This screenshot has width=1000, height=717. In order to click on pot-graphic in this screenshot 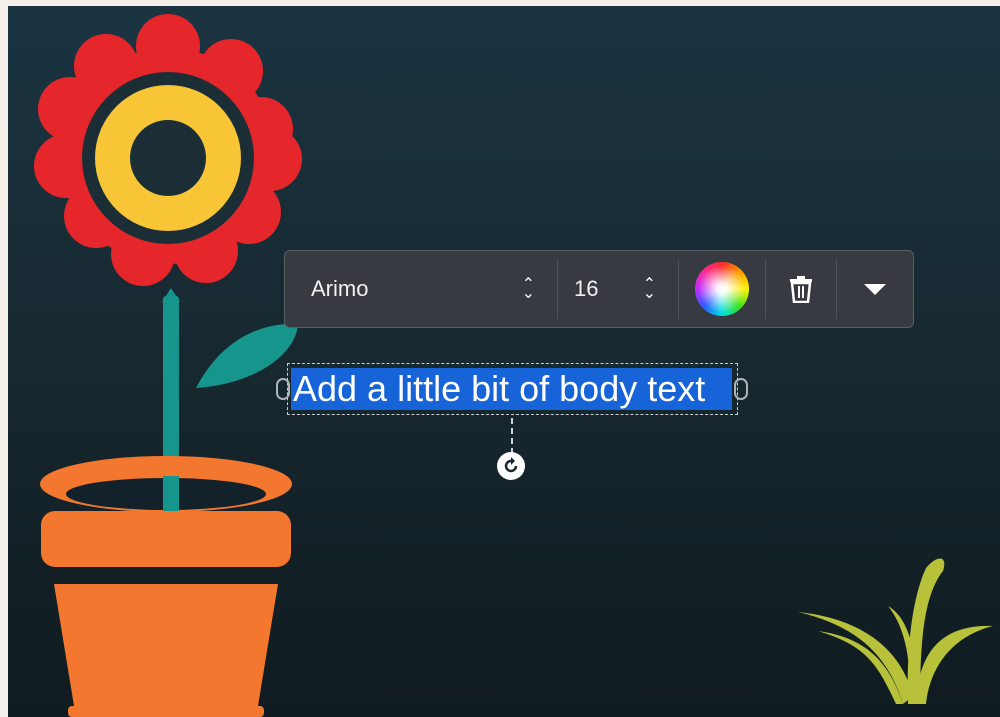, I will do `click(166, 586)`.